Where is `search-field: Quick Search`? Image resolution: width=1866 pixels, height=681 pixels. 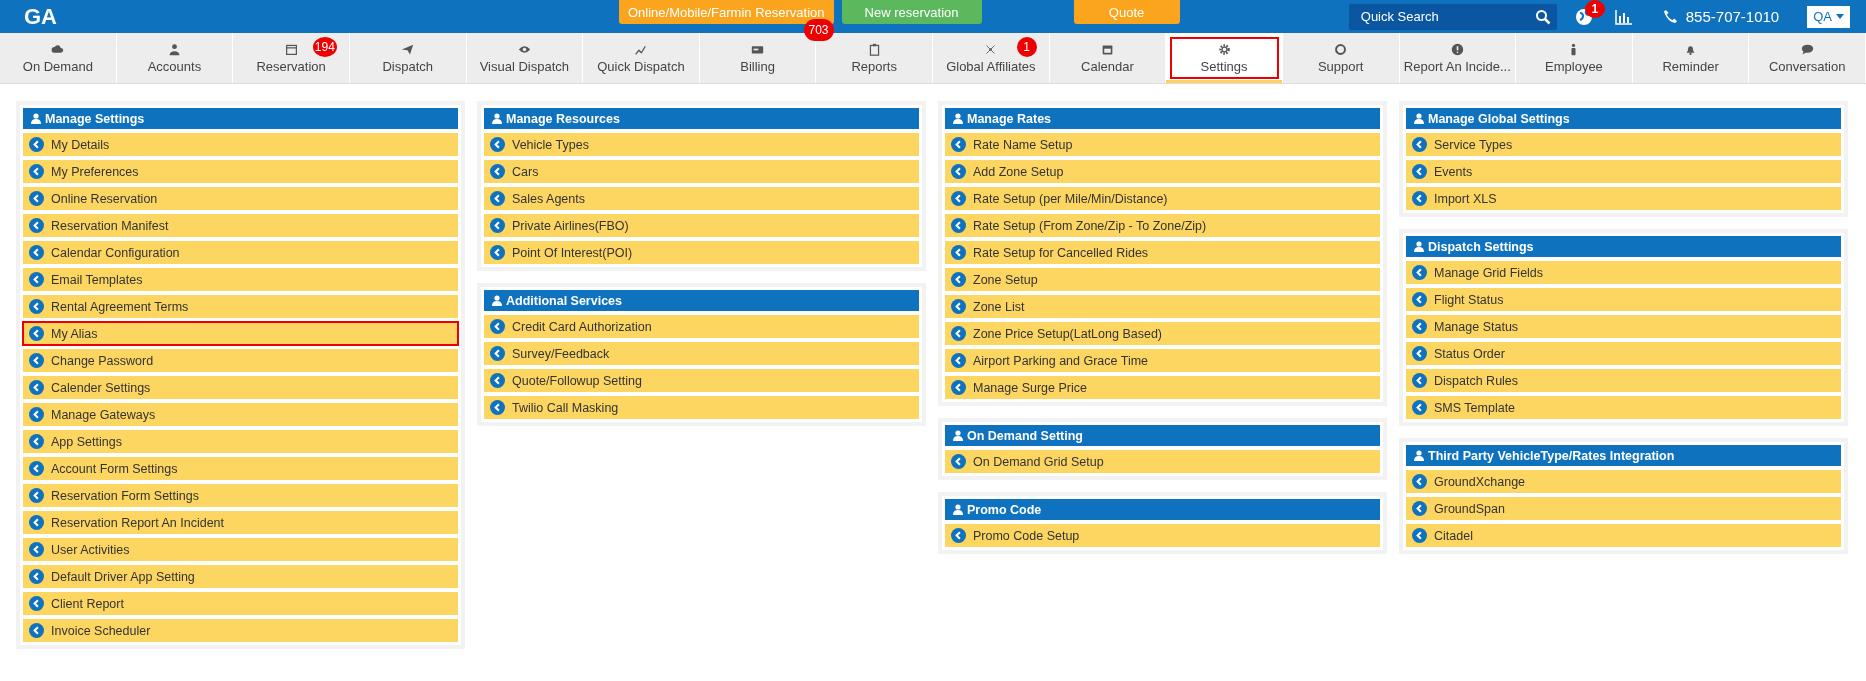 search-field: Quick Search is located at coordinates (1452, 16).